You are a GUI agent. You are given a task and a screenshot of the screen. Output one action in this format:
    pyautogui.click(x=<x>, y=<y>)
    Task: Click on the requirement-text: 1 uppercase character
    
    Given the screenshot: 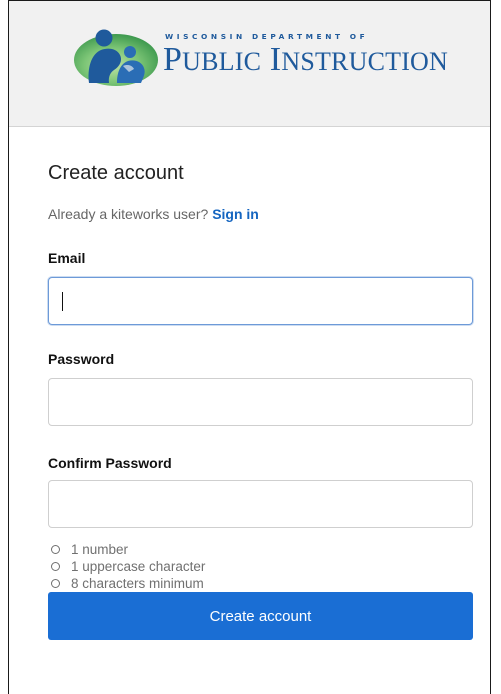 What is the action you would take?
    pyautogui.click(x=138, y=566)
    